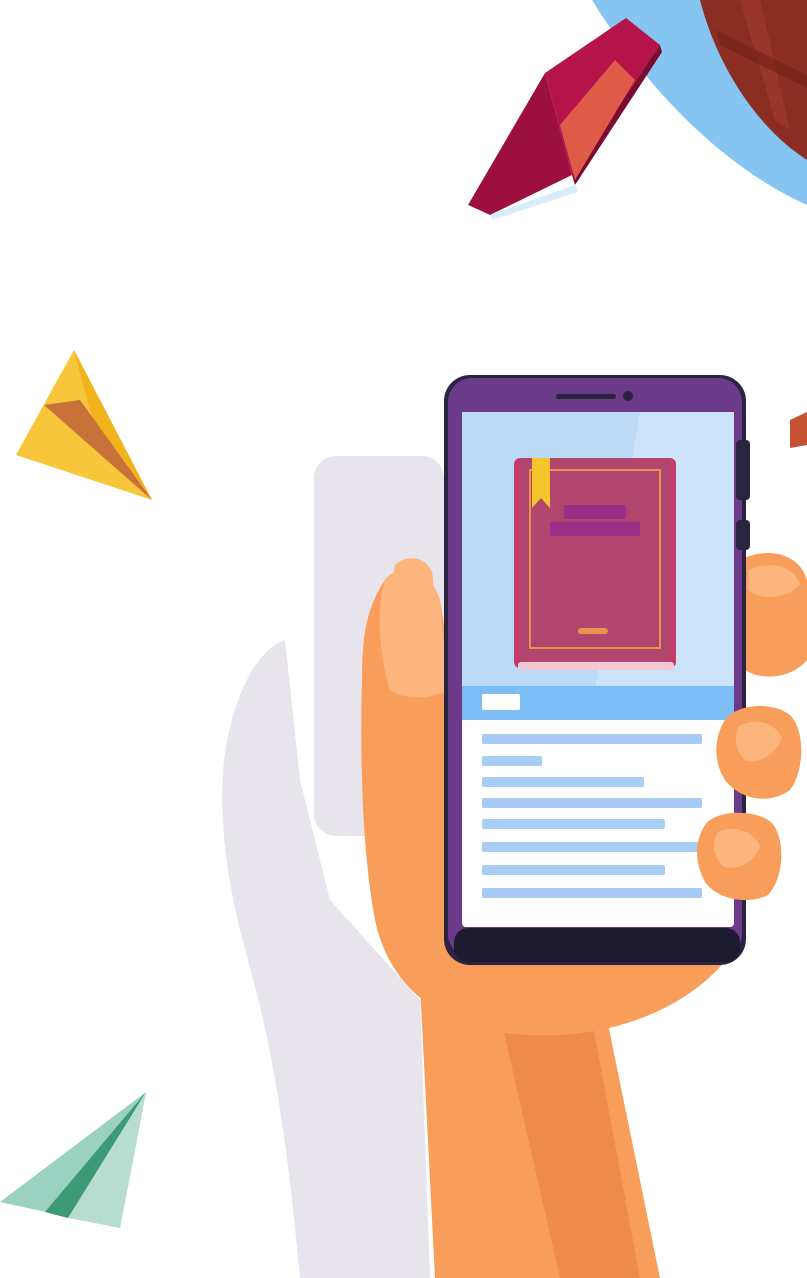 Image resolution: width=807 pixels, height=1278 pixels. What do you see at coordinates (595, 564) in the screenshot?
I see `ebook-cover` at bounding box center [595, 564].